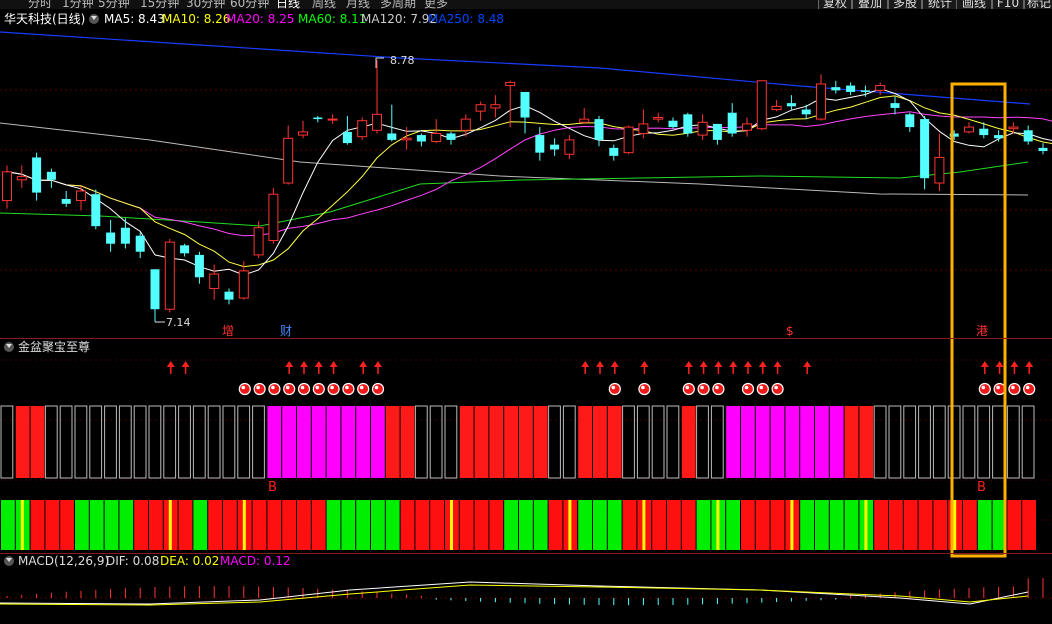  I want to click on macd-dea-line, so click(514, 595).